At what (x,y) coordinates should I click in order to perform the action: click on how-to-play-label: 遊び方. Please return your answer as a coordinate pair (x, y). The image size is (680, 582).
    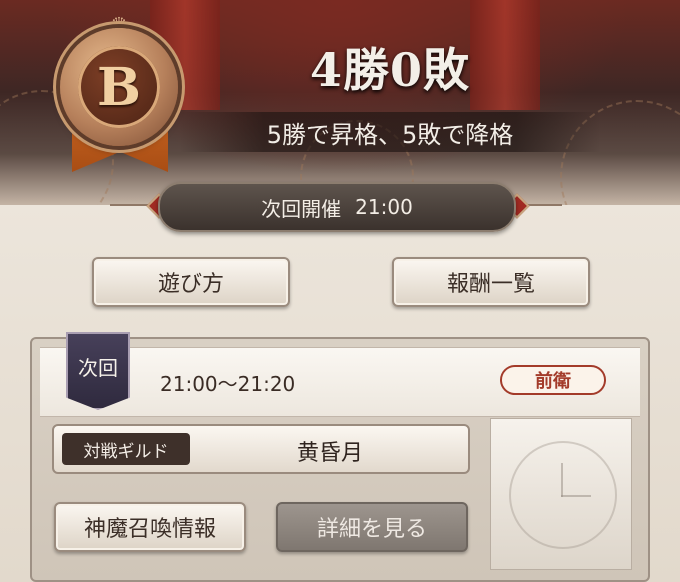
    Looking at the image, I should click on (190, 284).